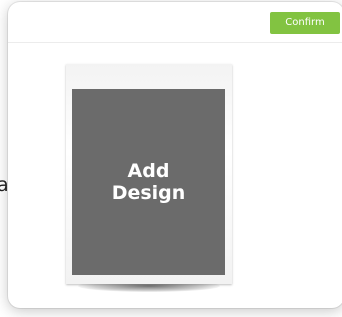 The height and width of the screenshot is (317, 342). I want to click on modal-header: Confirm, so click(175, 22).